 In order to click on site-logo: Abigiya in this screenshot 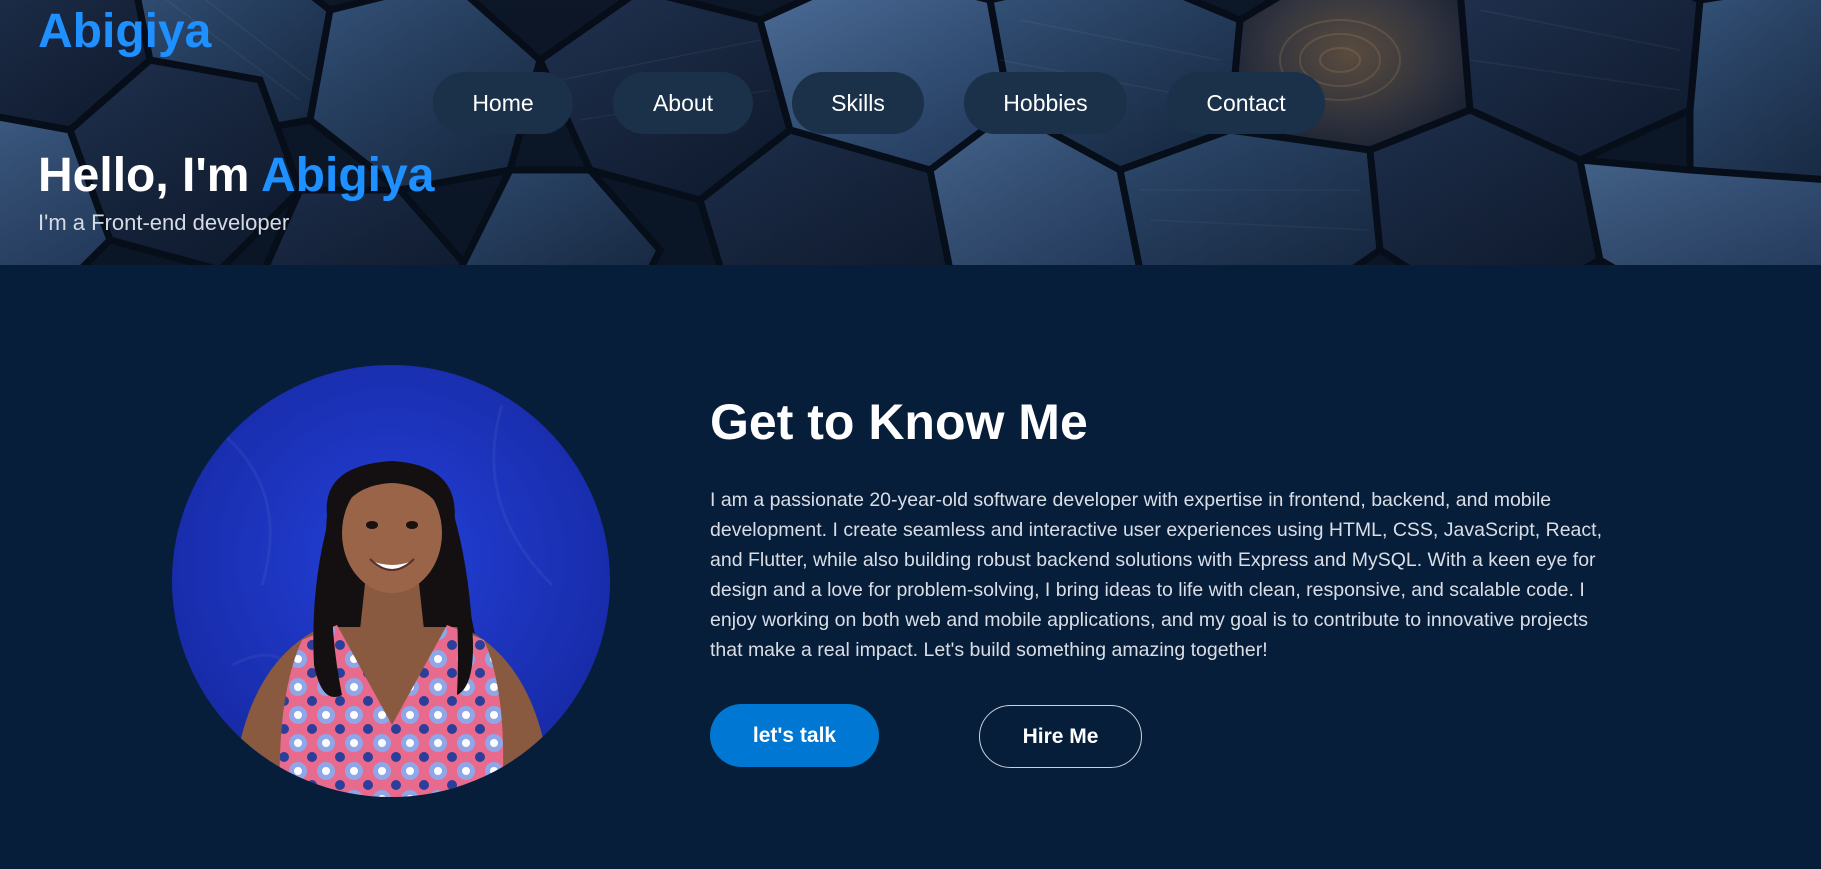, I will do `click(124, 32)`.